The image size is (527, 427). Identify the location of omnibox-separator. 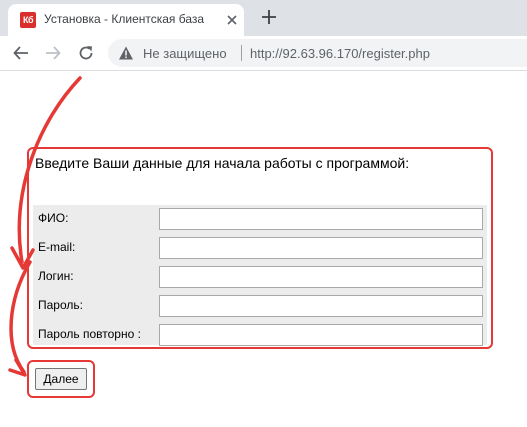
(241, 53).